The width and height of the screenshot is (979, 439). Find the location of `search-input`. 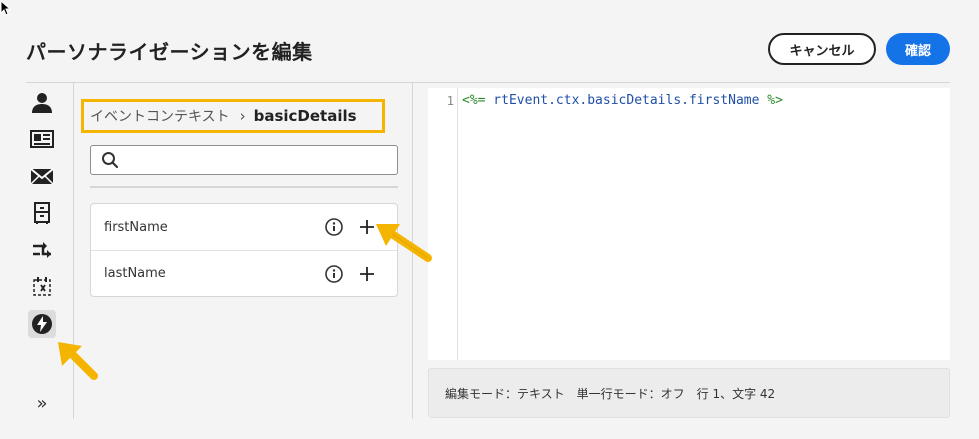

search-input is located at coordinates (262, 160).